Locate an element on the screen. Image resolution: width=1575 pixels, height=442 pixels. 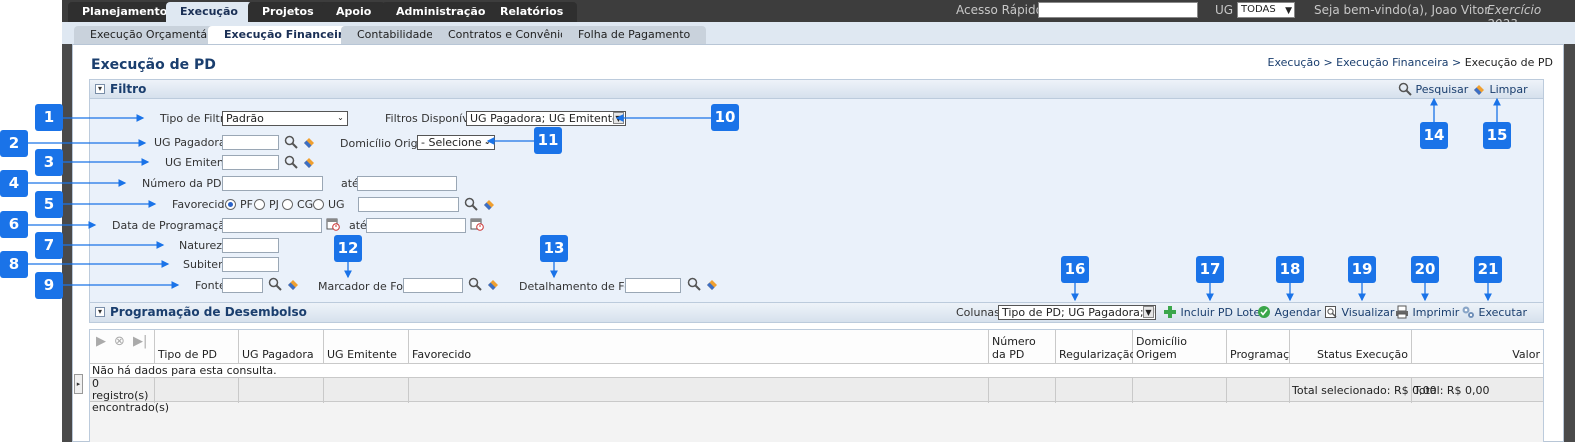
tab-relatorios: Relatórios is located at coordinates (532, 12).